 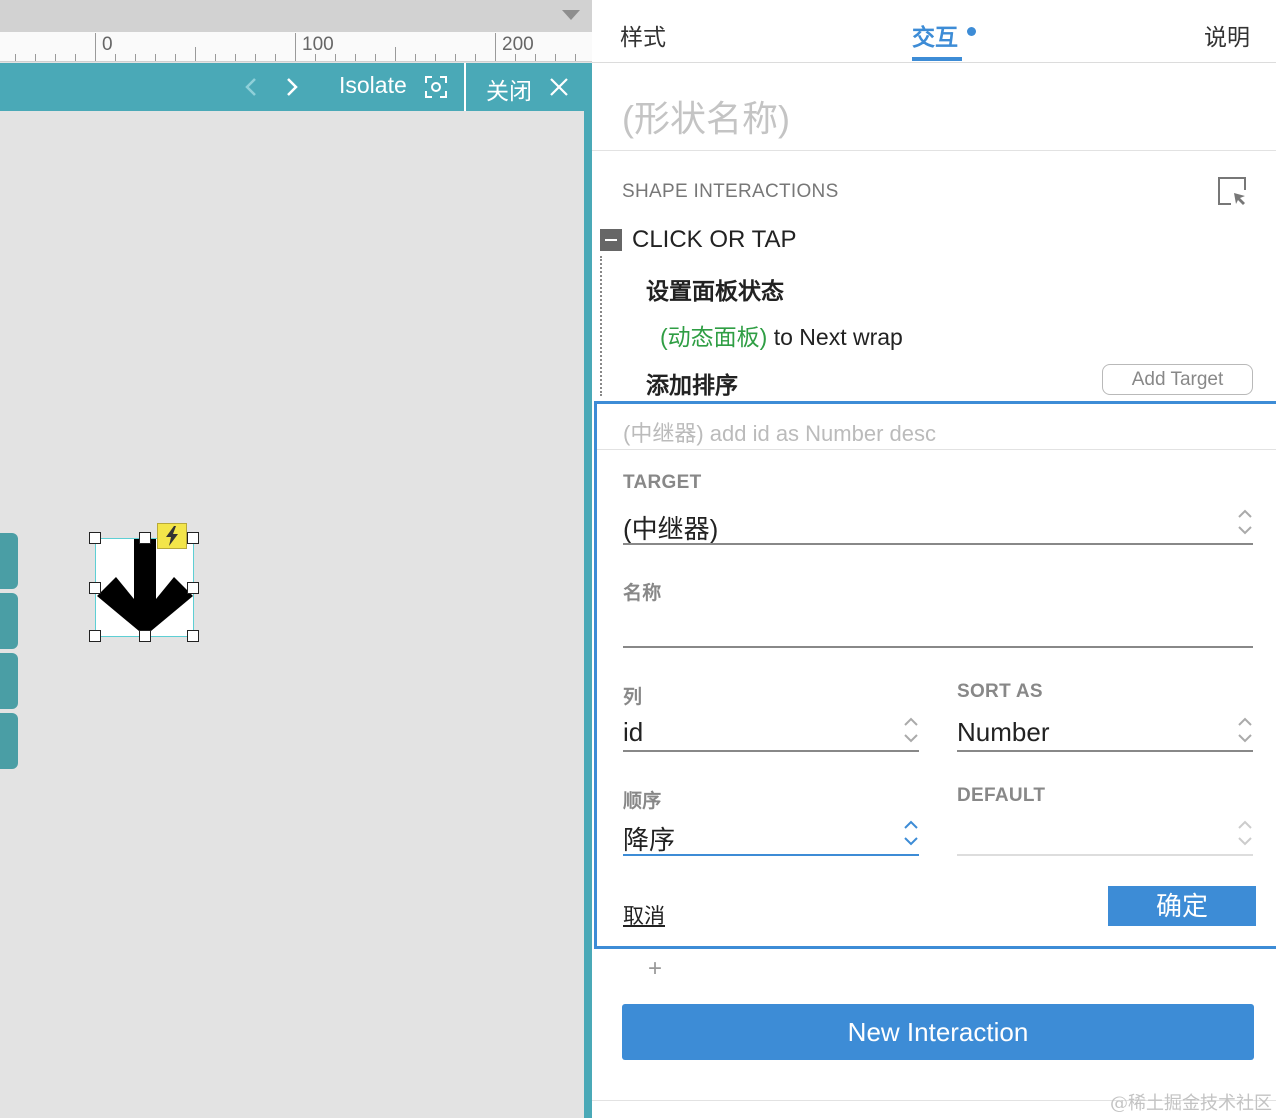 What do you see at coordinates (1227, 35) in the screenshot?
I see `tab-notes: 说明` at bounding box center [1227, 35].